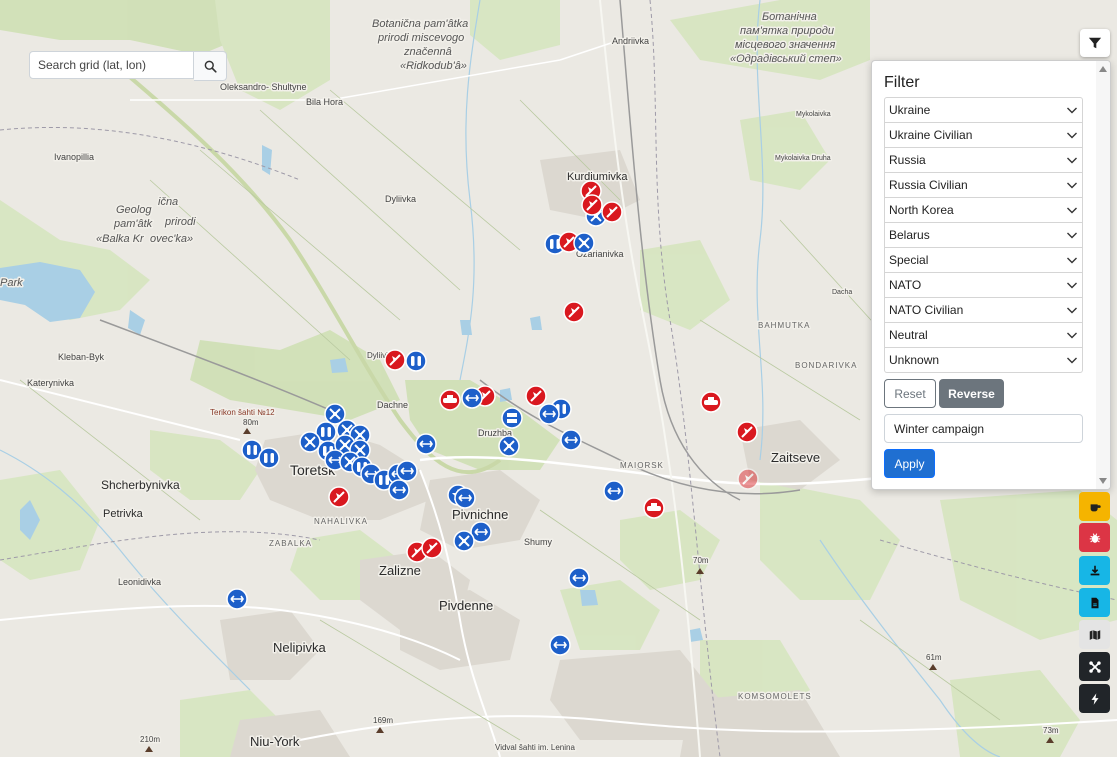  What do you see at coordinates (1103, 69) in the screenshot?
I see `scroll-up-arrow-icon` at bounding box center [1103, 69].